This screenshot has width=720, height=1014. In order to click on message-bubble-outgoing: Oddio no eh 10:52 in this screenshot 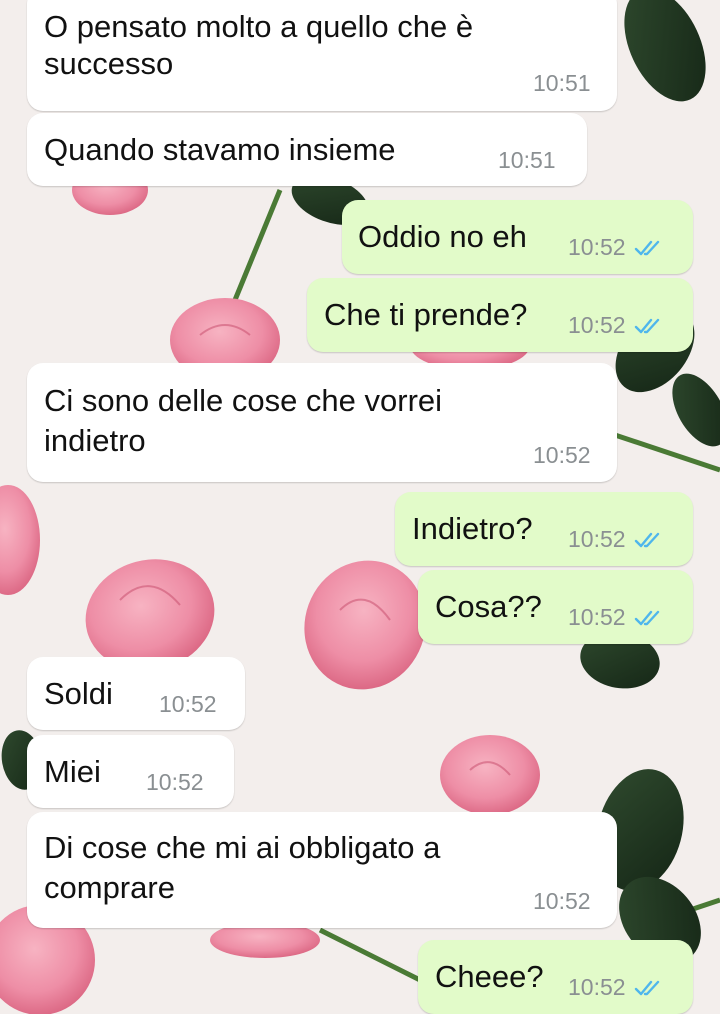, I will do `click(517, 237)`.